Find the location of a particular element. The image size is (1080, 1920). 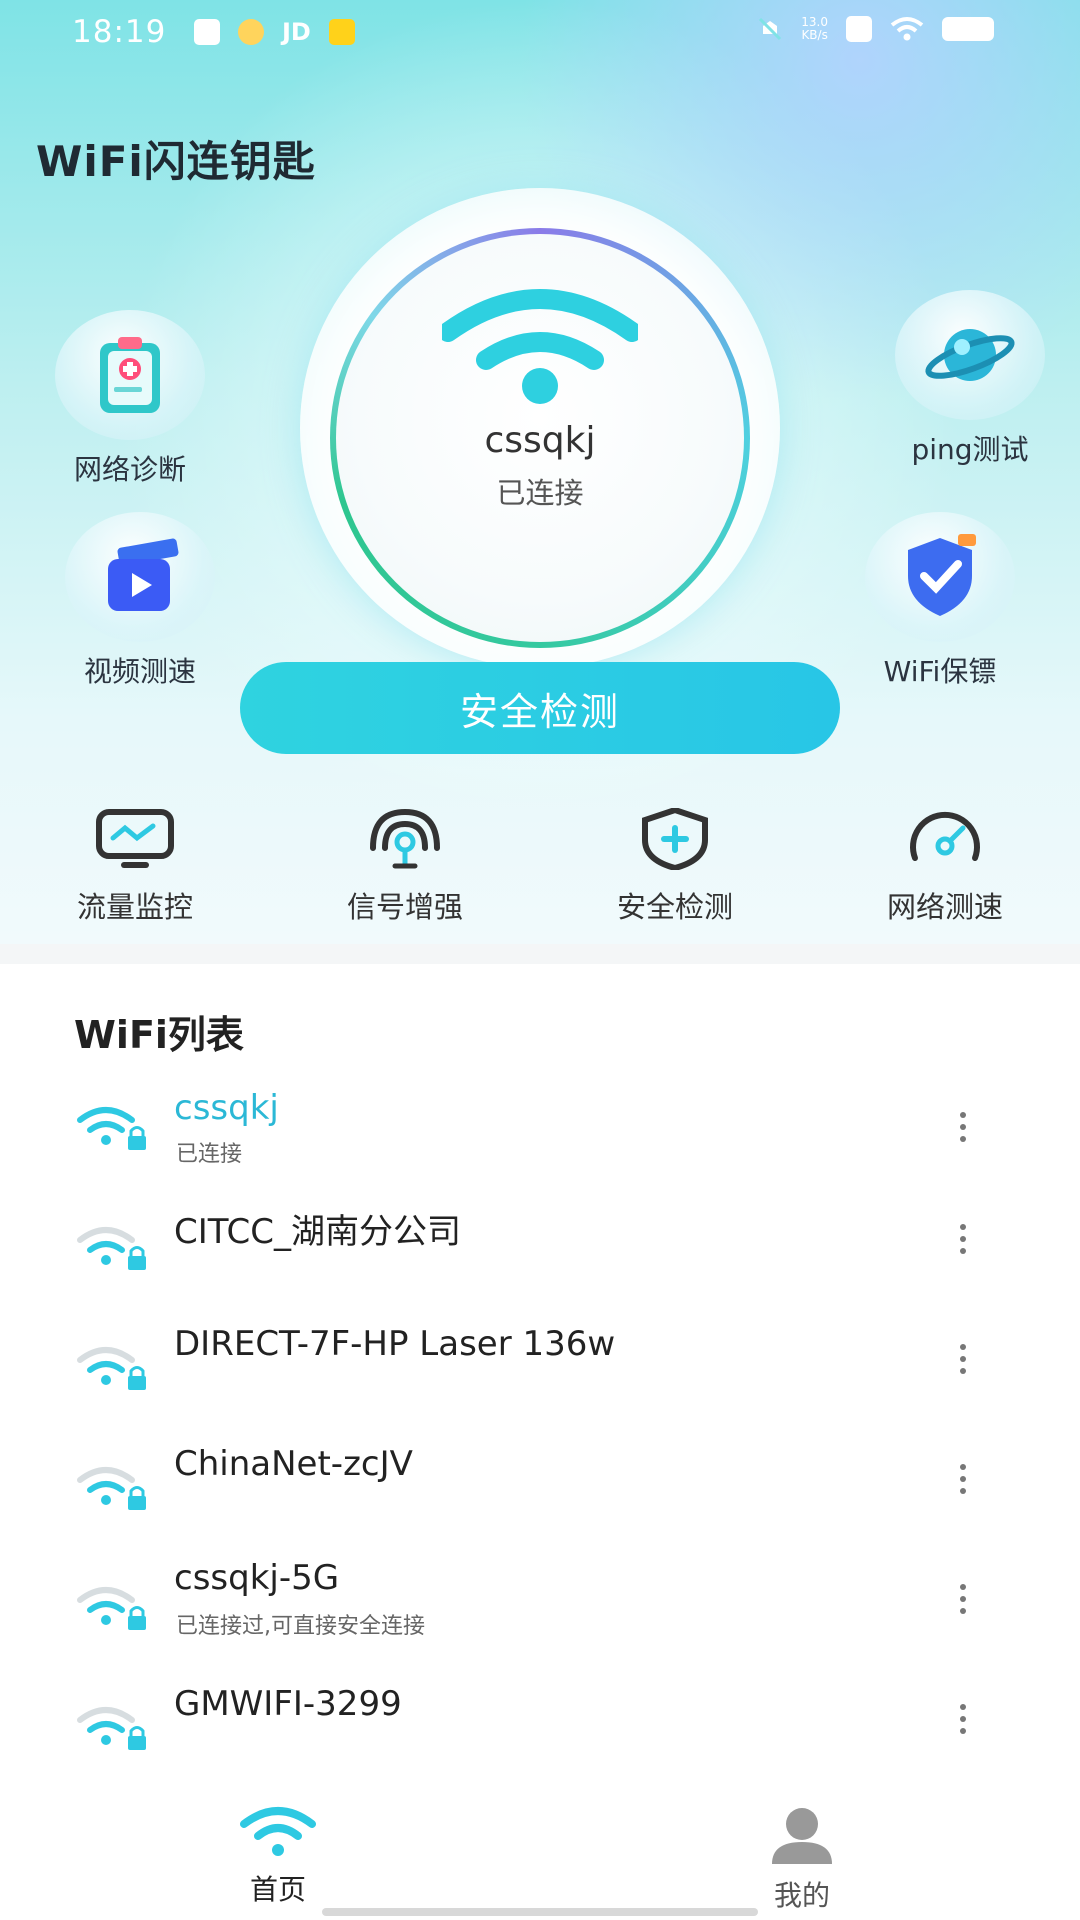

feature-ping-test: ping测试 is located at coordinates (970, 379).